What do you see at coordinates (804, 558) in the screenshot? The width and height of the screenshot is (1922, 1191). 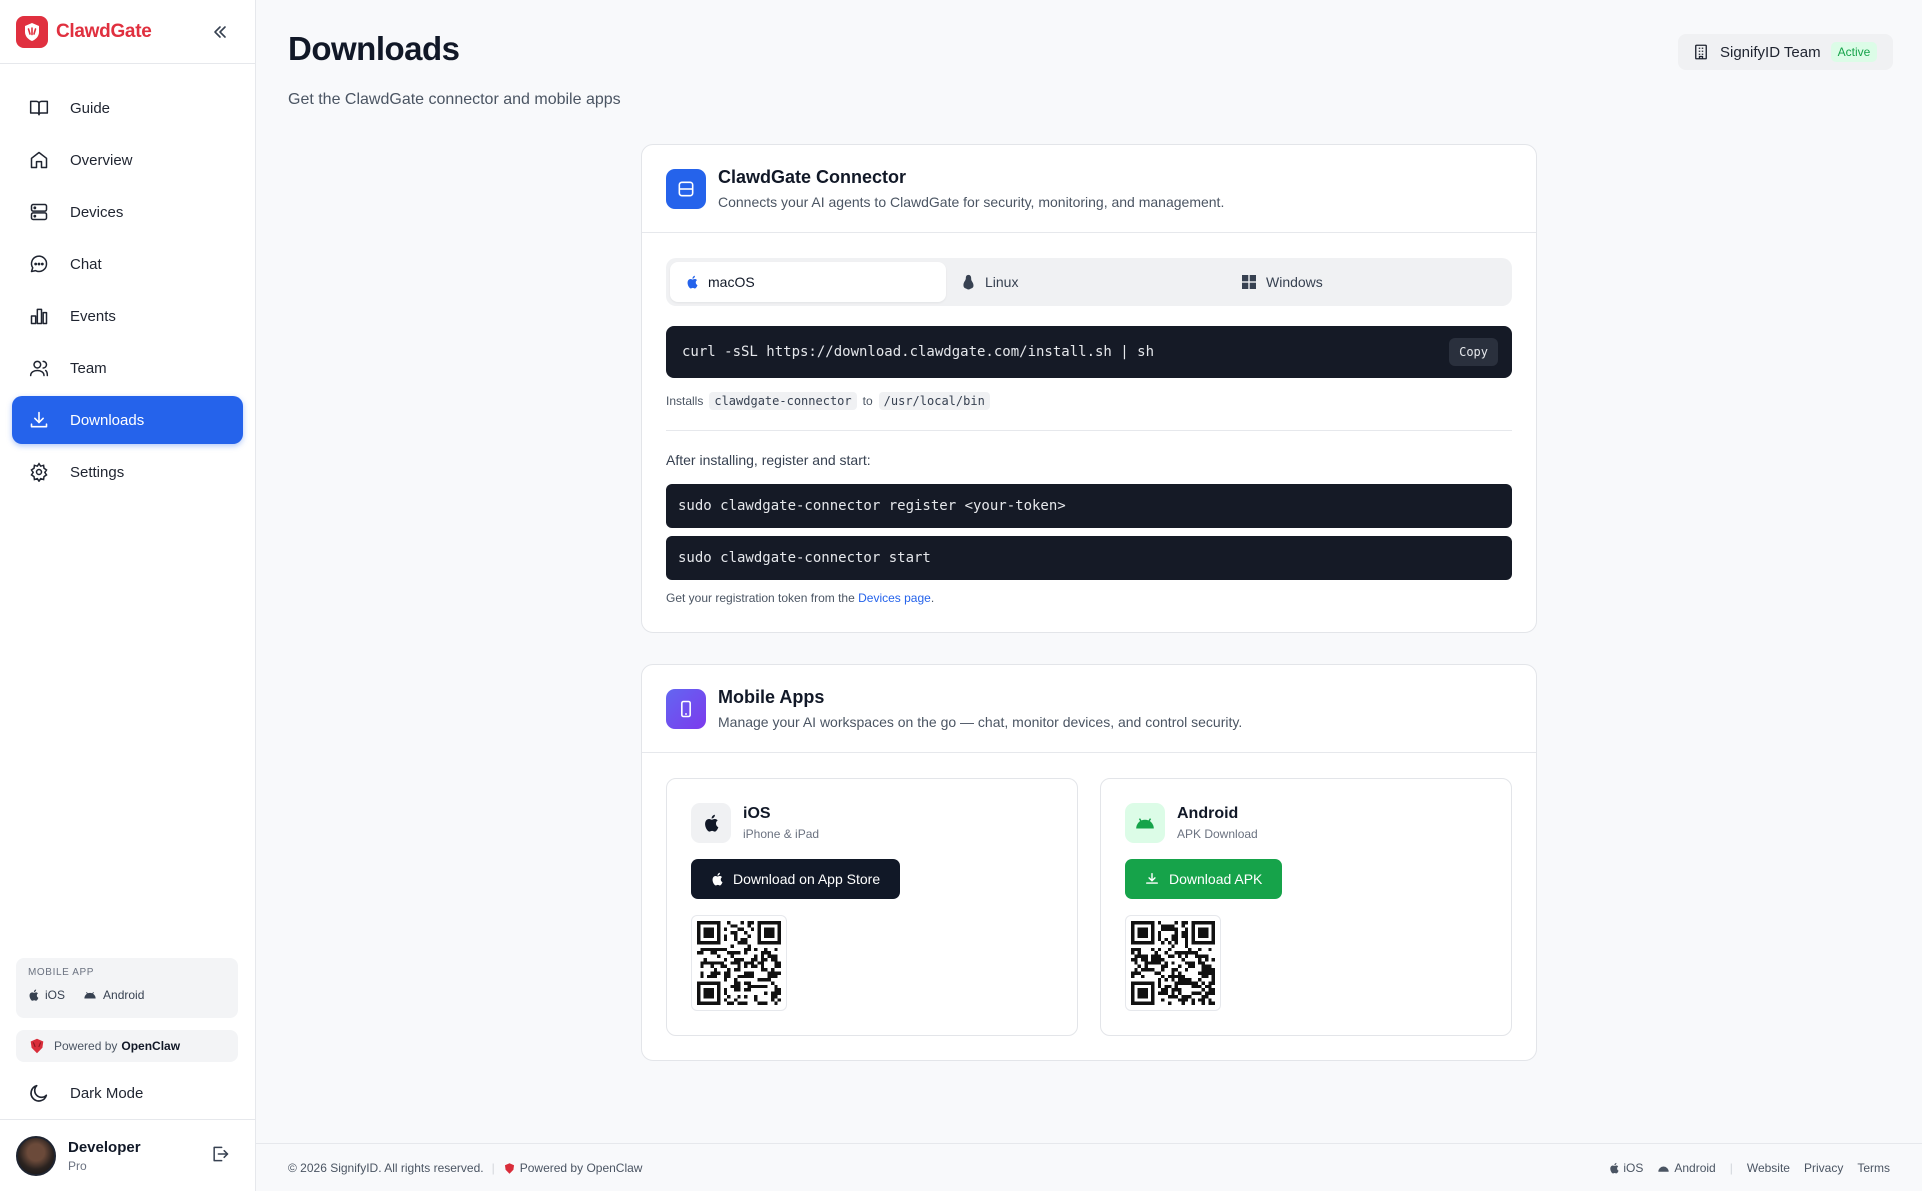 I see `start-command: sudo clawdgate-connector start` at bounding box center [804, 558].